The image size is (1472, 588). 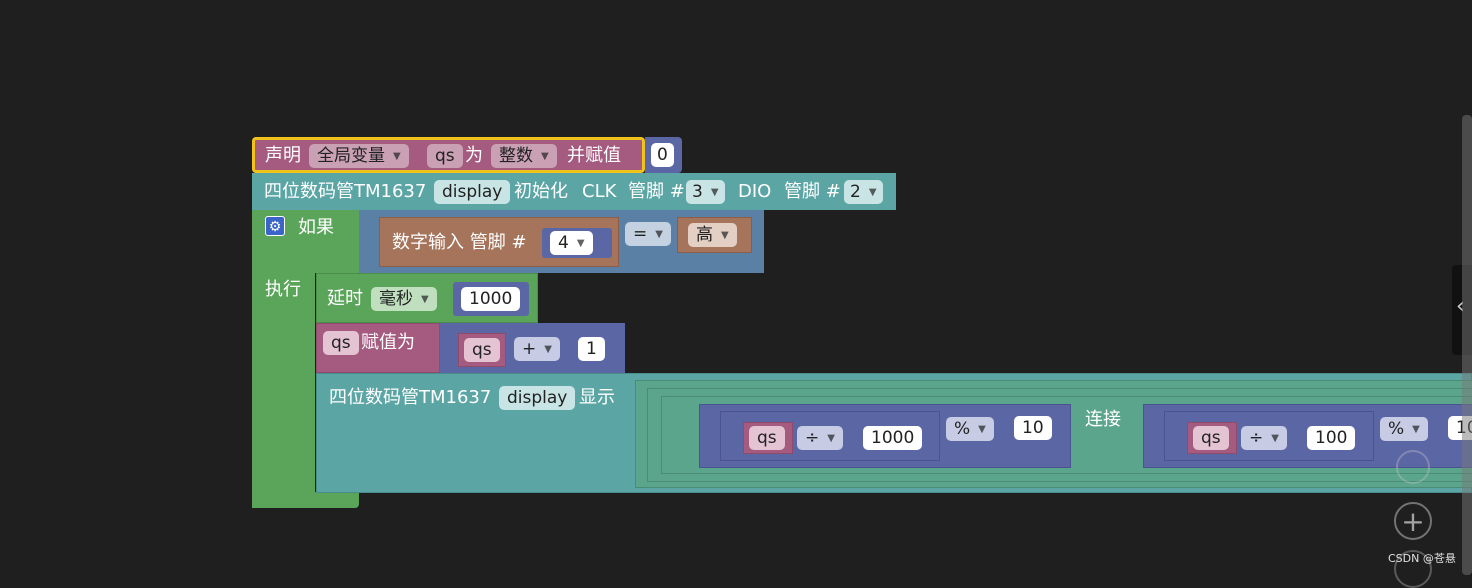 What do you see at coordinates (341, 343) in the screenshot?
I see `assign-var-field: qs` at bounding box center [341, 343].